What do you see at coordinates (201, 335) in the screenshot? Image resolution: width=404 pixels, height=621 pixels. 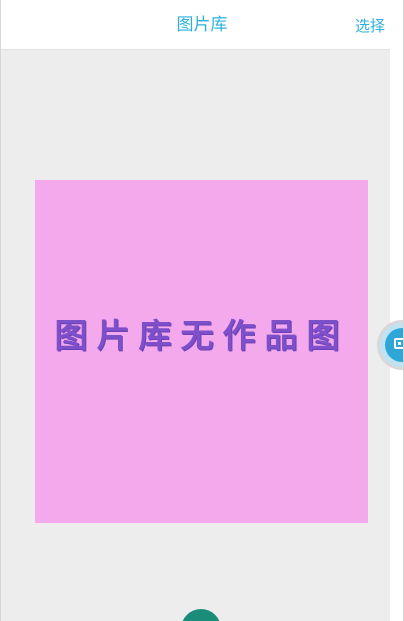 I see `empty-gallery-message: 图片库无作品图` at bounding box center [201, 335].